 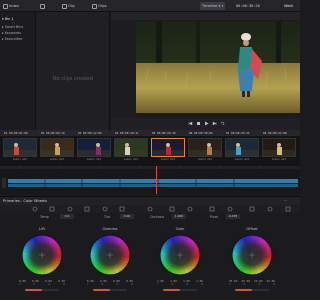 I want to click on timecode-display: 00:00:38:20, so click(x=248, y=6).